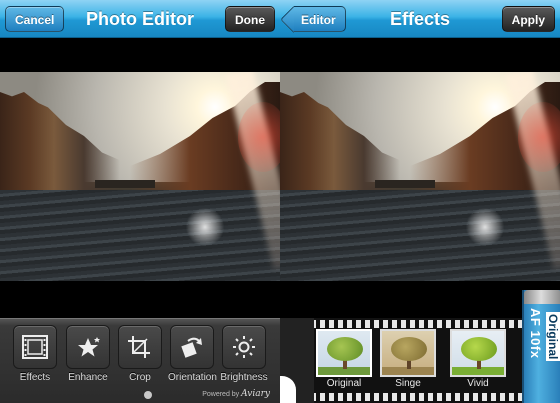 Image resolution: width=560 pixels, height=403 pixels. I want to click on film-frame-icon, so click(35, 347).